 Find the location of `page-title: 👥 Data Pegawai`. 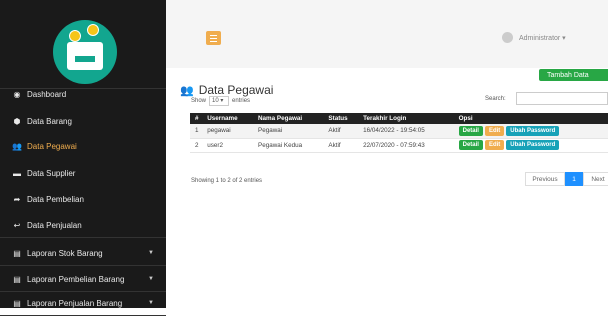

page-title: 👥 Data Pegawai is located at coordinates (227, 90).